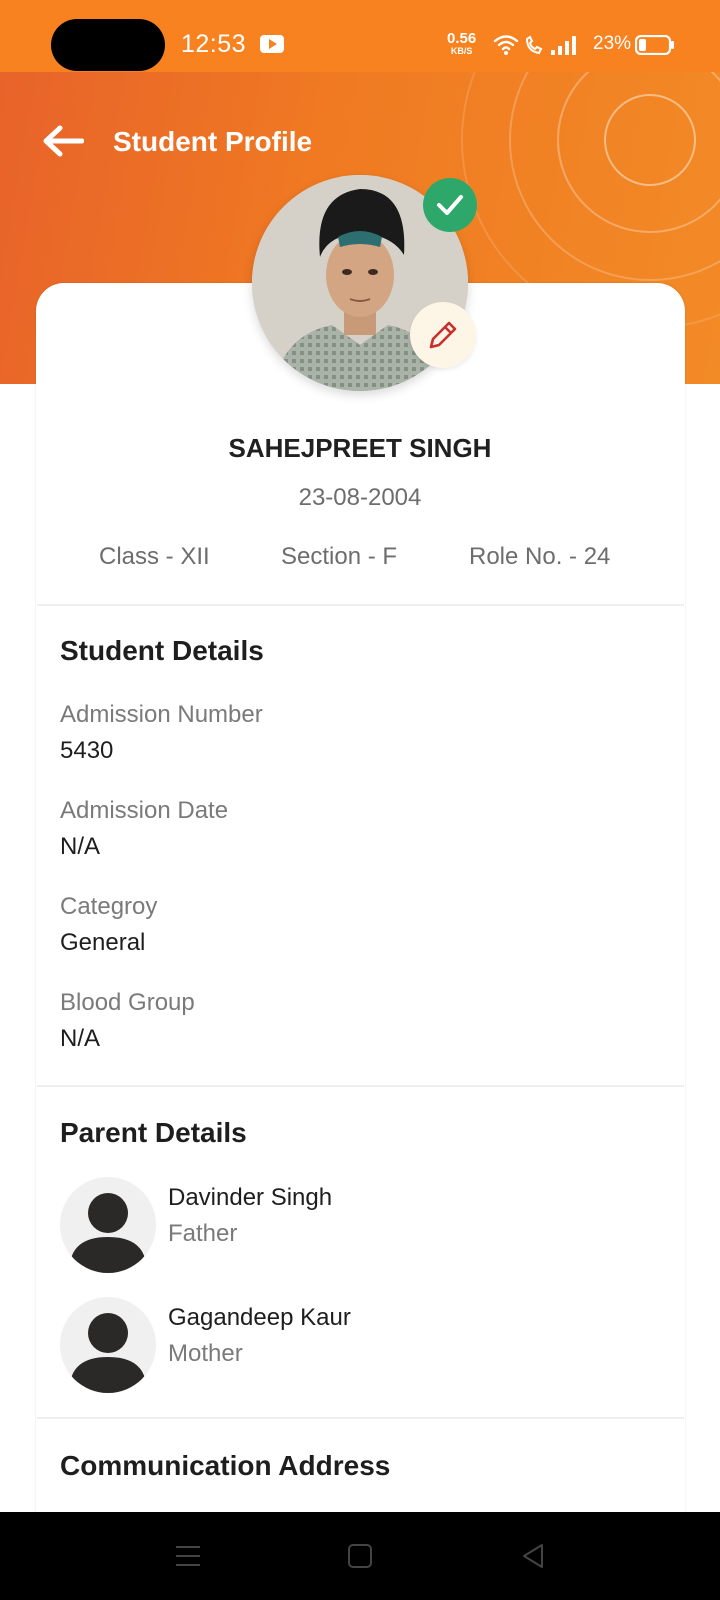  What do you see at coordinates (161, 714) in the screenshot?
I see `field-label-admission-number: Admission Number` at bounding box center [161, 714].